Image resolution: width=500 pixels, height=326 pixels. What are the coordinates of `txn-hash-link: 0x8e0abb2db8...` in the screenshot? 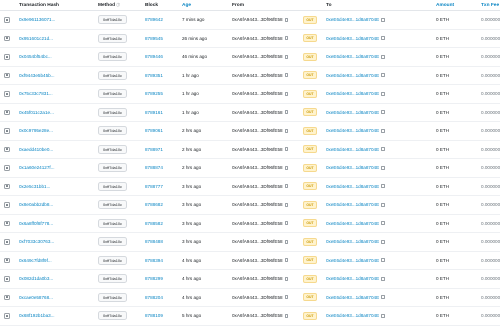 It's located at (36, 205).